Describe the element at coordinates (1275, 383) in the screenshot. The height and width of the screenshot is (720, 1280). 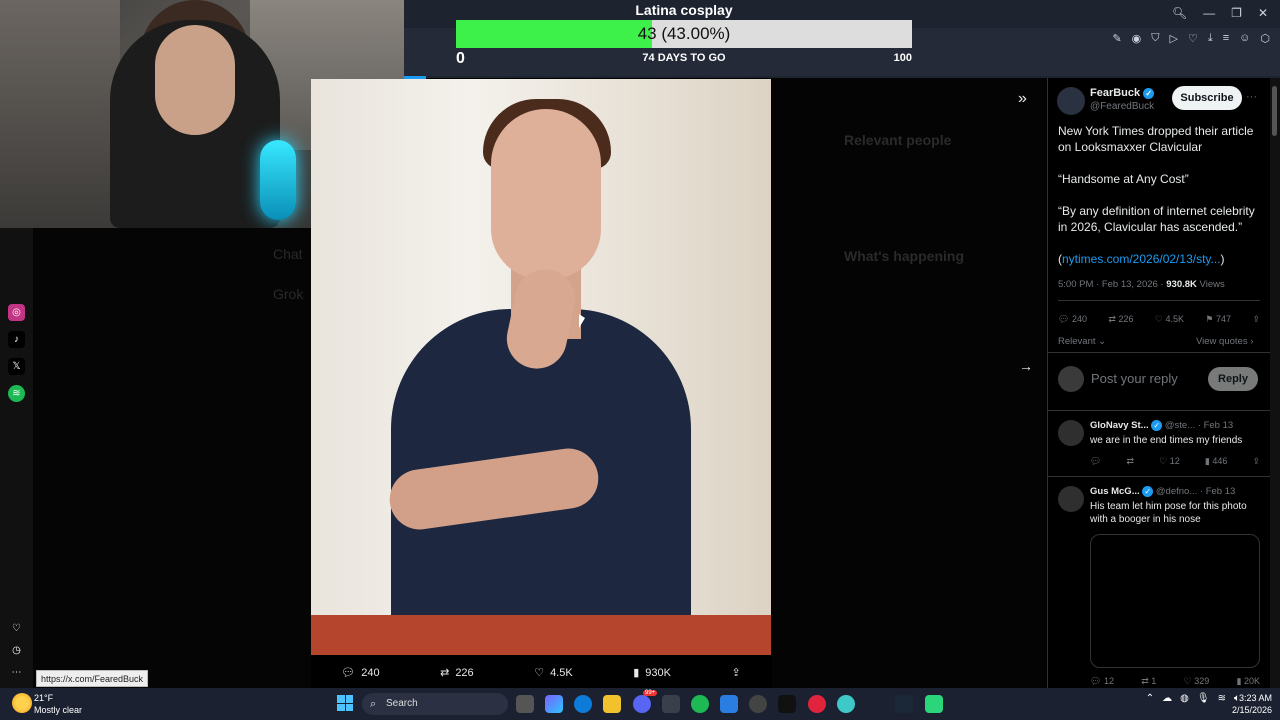
I see `scrollbar` at that location.